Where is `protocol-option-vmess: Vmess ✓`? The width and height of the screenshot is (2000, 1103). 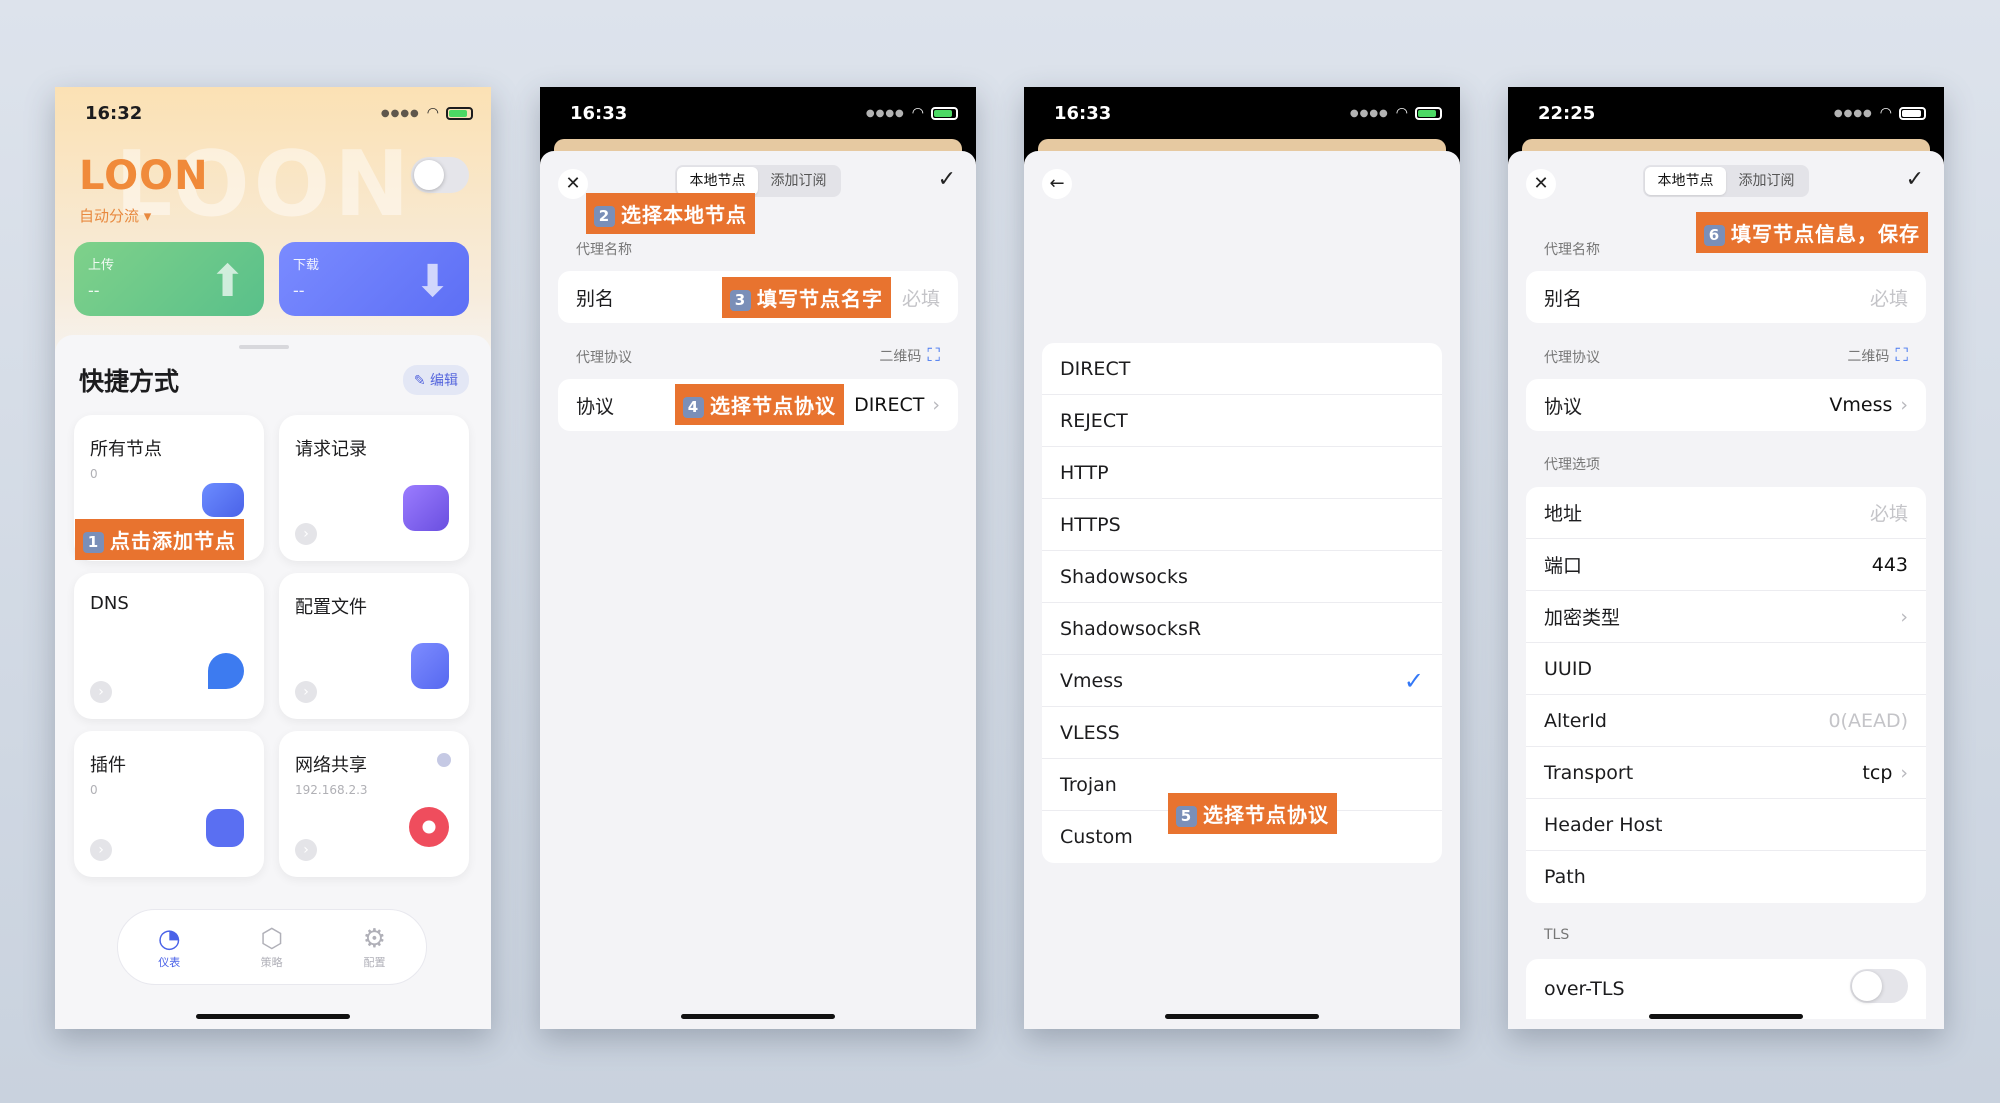
protocol-option-vmess: Vmess ✓ is located at coordinates (1242, 681).